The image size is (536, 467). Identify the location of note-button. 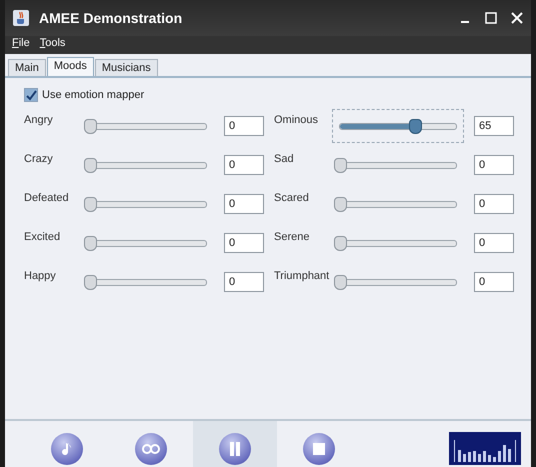
(67, 449).